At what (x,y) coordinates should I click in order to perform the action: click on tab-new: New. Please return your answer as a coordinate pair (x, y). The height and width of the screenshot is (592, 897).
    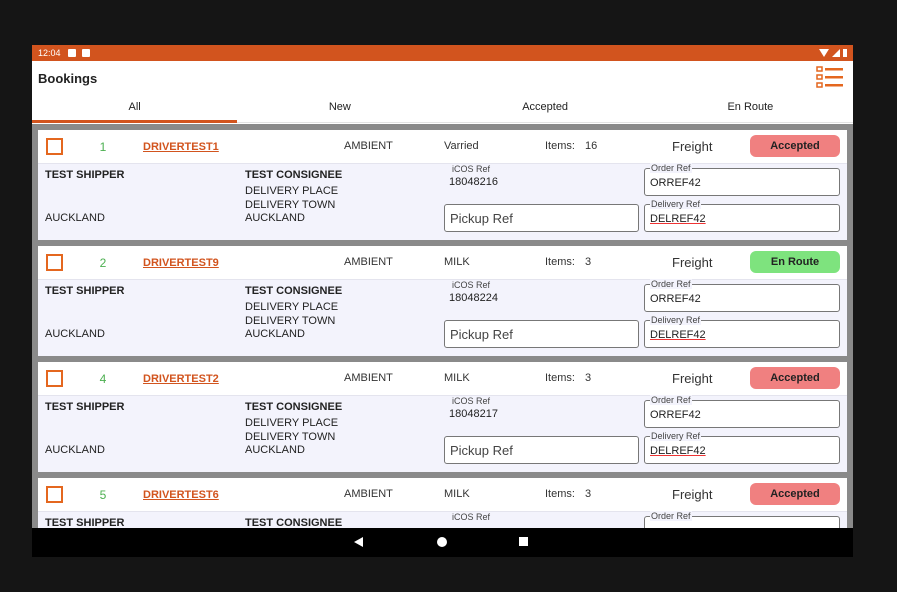
    Looking at the image, I should click on (339, 107).